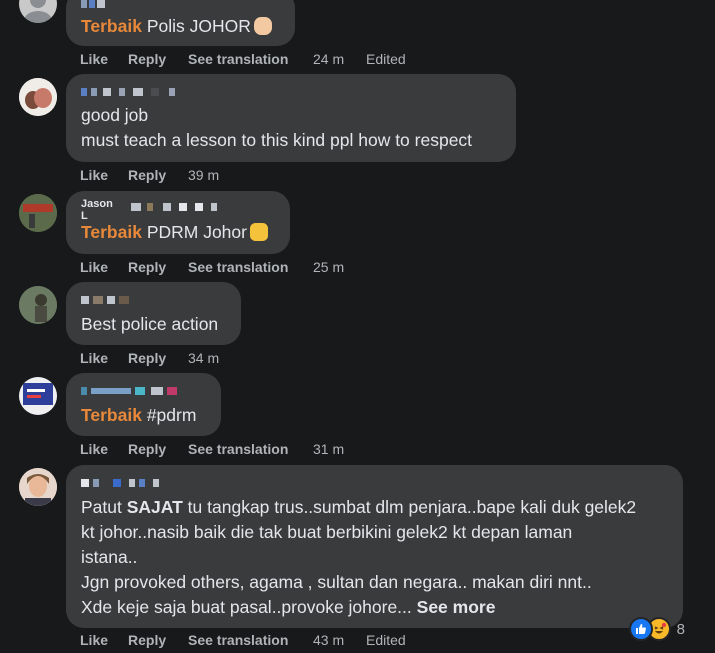 The height and width of the screenshot is (653, 715). Describe the element at coordinates (656, 629) in the screenshot. I see `reaction-summary: 8` at that location.